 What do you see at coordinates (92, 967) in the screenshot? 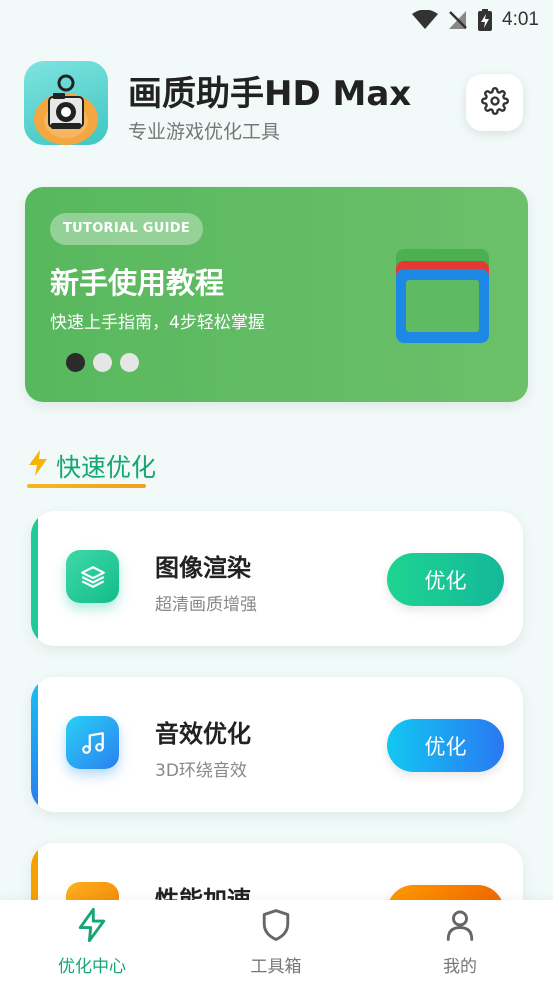
I see `nav-label: 优化中心` at bounding box center [92, 967].